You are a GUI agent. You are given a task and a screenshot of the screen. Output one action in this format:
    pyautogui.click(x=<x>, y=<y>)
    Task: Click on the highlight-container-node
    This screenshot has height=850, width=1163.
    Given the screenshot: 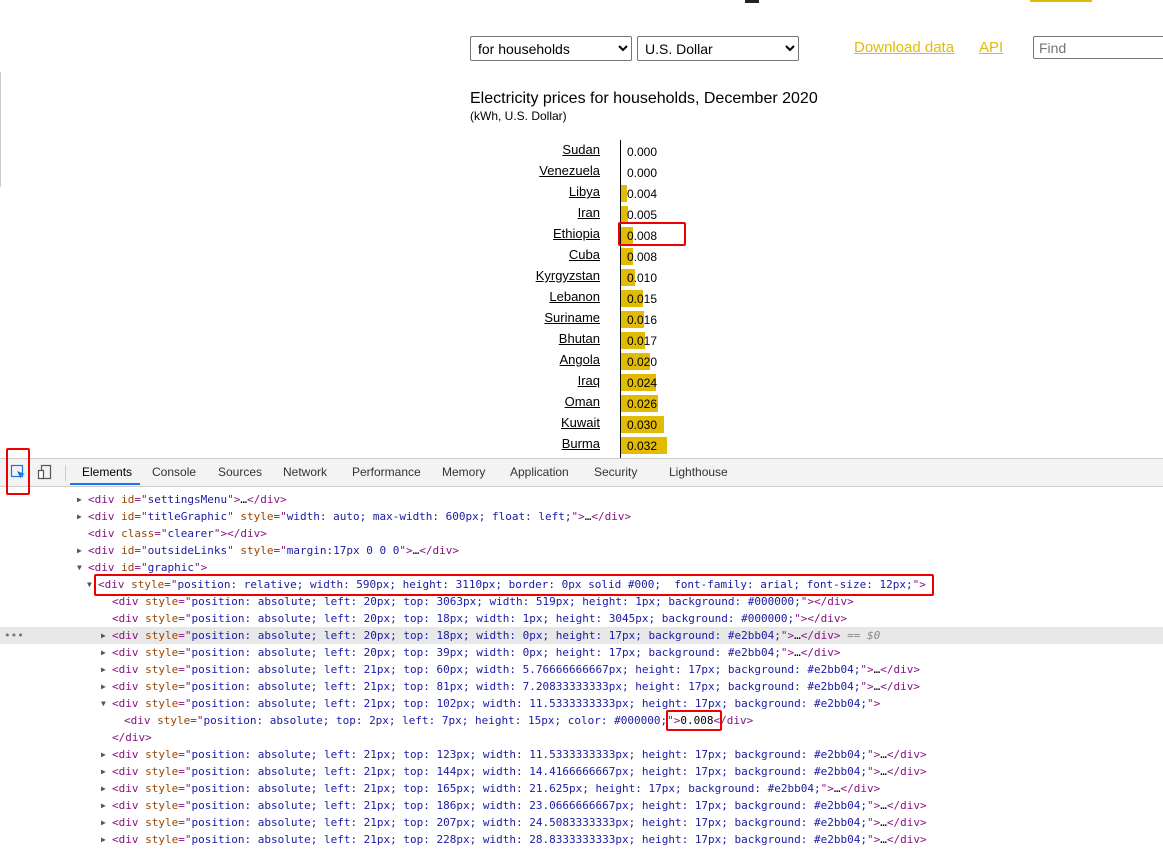 What is the action you would take?
    pyautogui.click(x=514, y=585)
    